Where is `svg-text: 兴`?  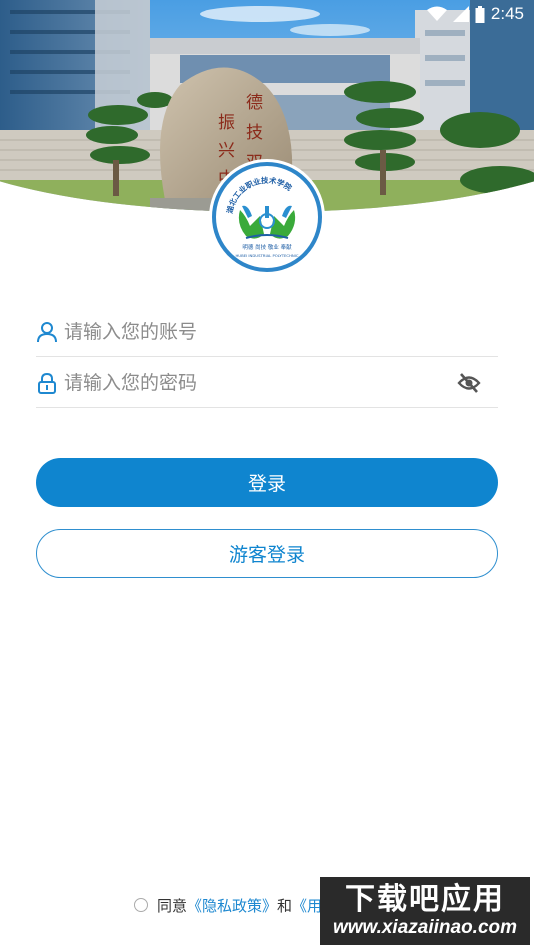
svg-text: 兴 is located at coordinates (226, 151).